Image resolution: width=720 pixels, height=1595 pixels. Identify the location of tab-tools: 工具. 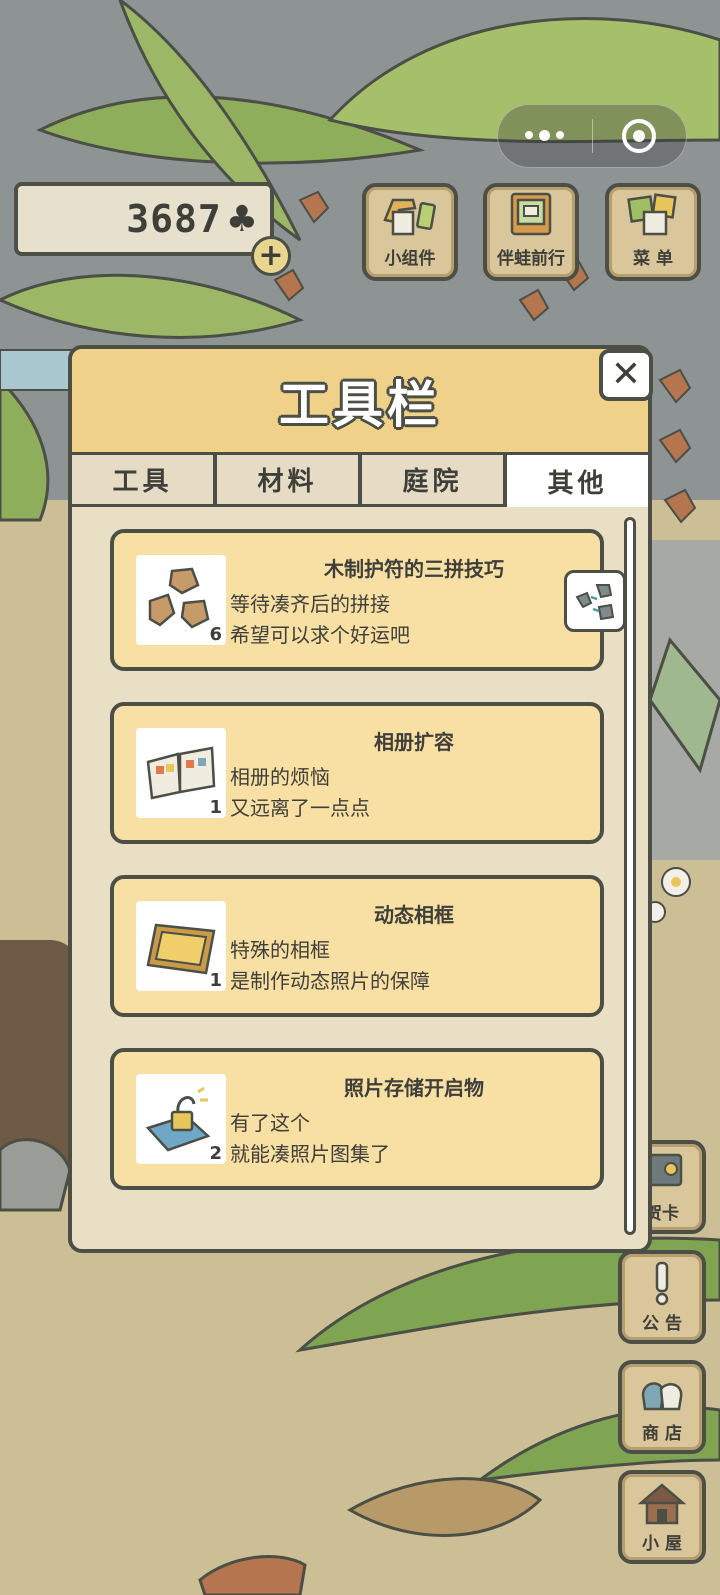
(142, 481).